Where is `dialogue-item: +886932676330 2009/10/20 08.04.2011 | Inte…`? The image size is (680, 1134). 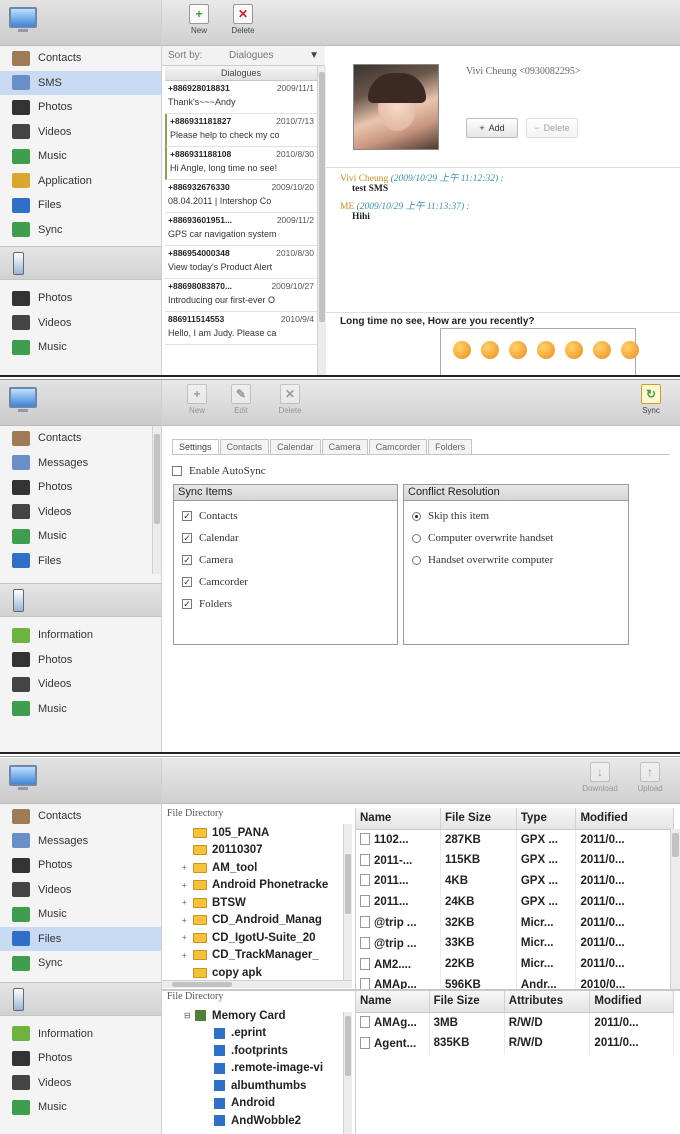
dialogue-item: +886932676330 2009/10/20 08.04.2011 | Inte… is located at coordinates (241, 196).